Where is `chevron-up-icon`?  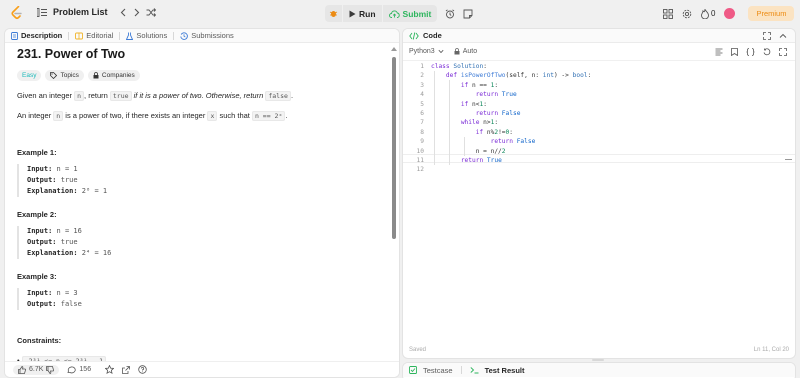
chevron-up-icon is located at coordinates (783, 36).